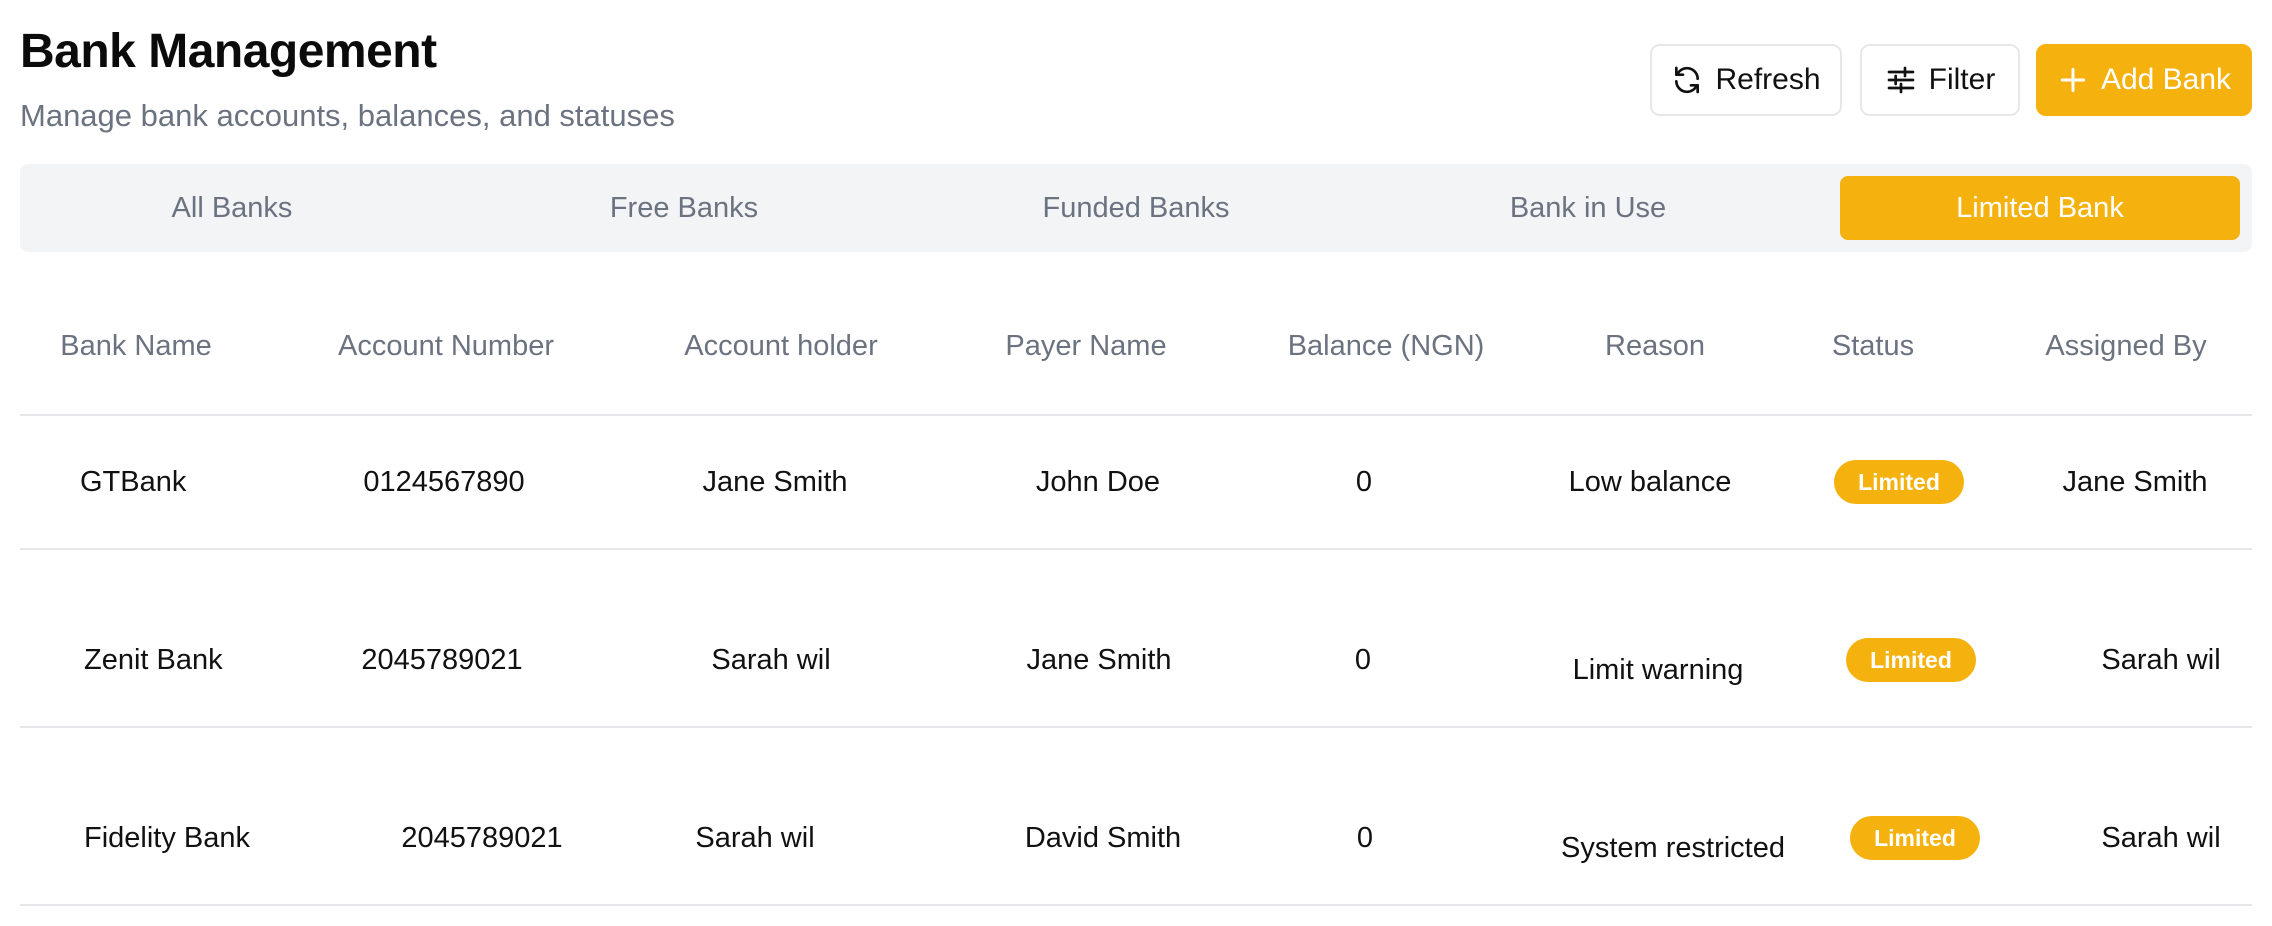 This screenshot has height=926, width=2272. I want to click on header-divider, so click(1136, 415).